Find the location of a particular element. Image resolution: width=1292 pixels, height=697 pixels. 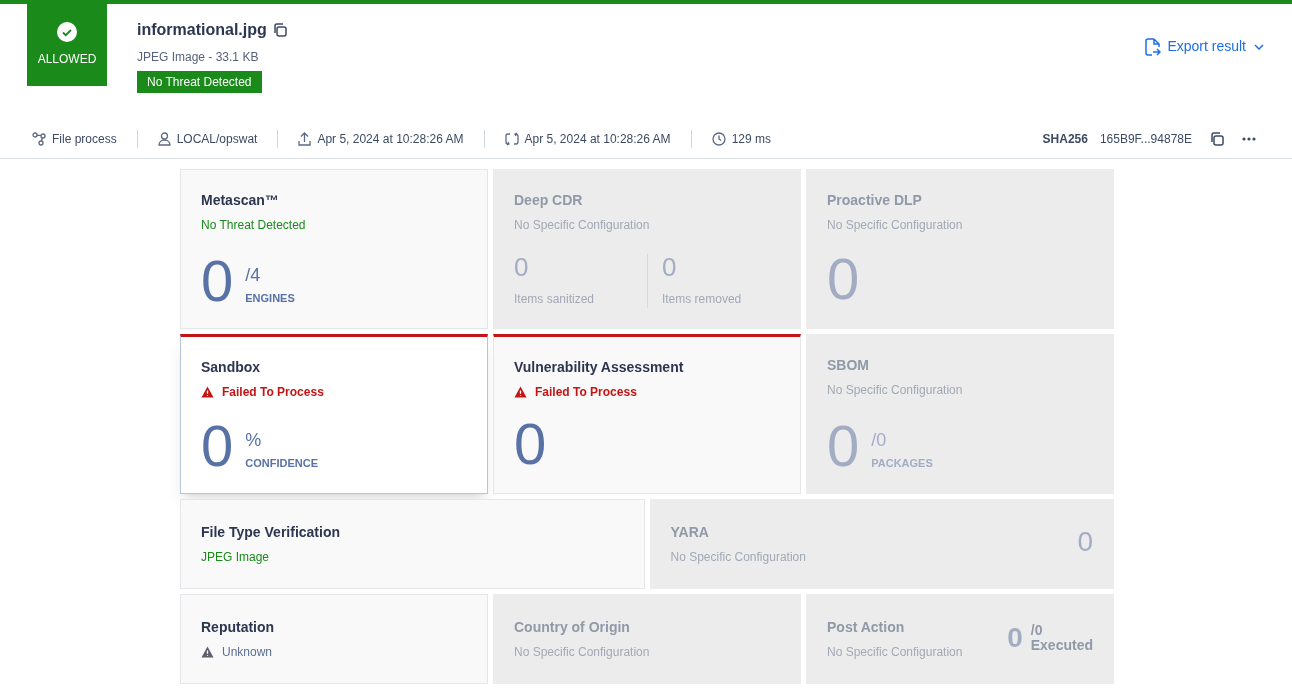

number-suffix: % is located at coordinates (254, 439).